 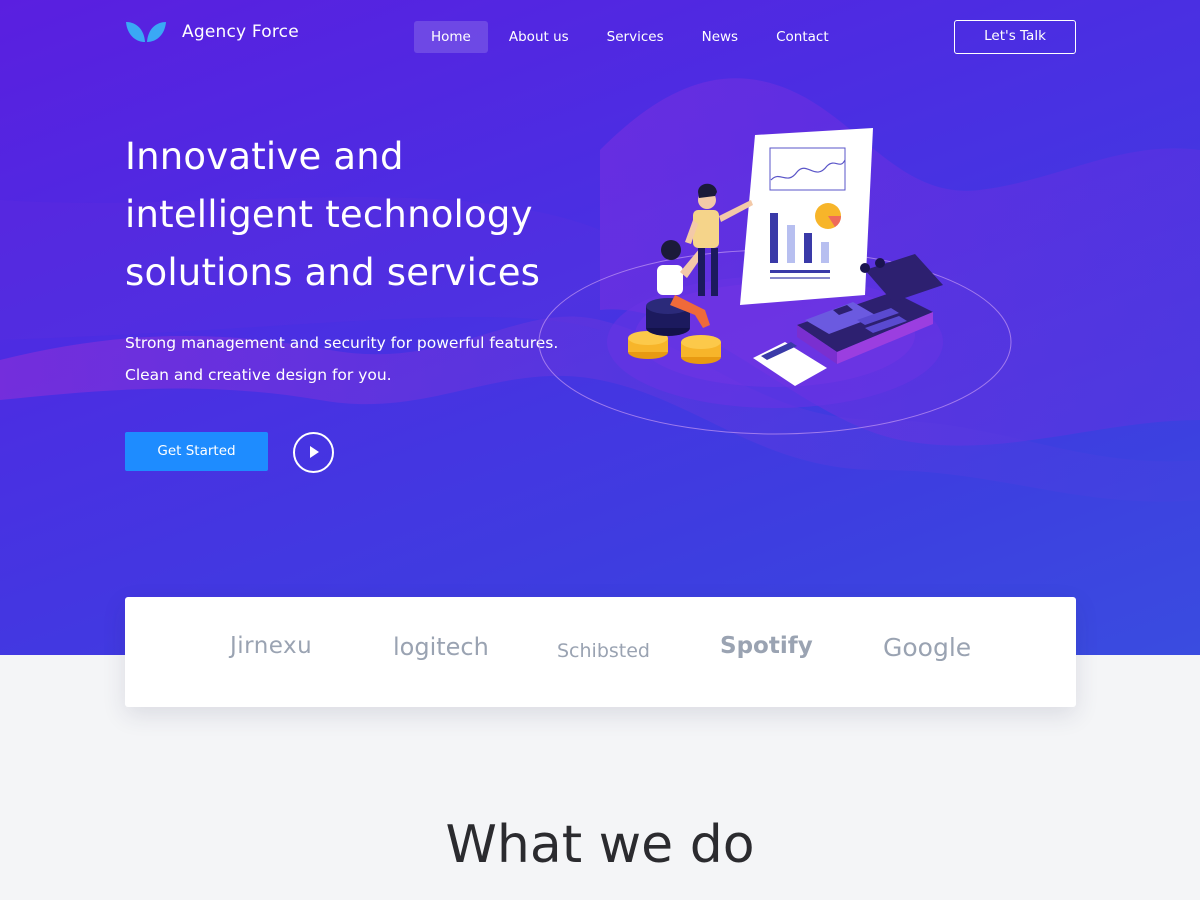 I want to click on play-video-button, so click(x=313, y=452).